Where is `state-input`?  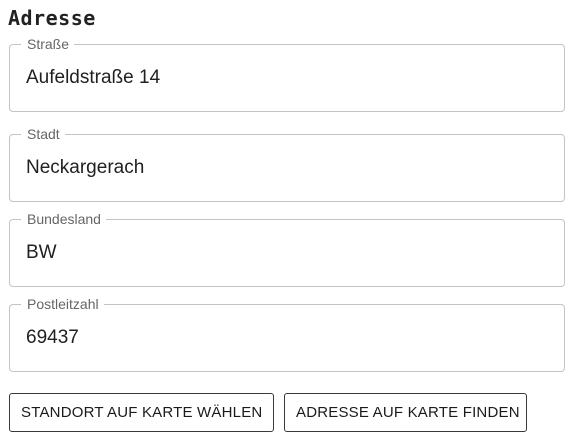
state-input is located at coordinates (286, 253).